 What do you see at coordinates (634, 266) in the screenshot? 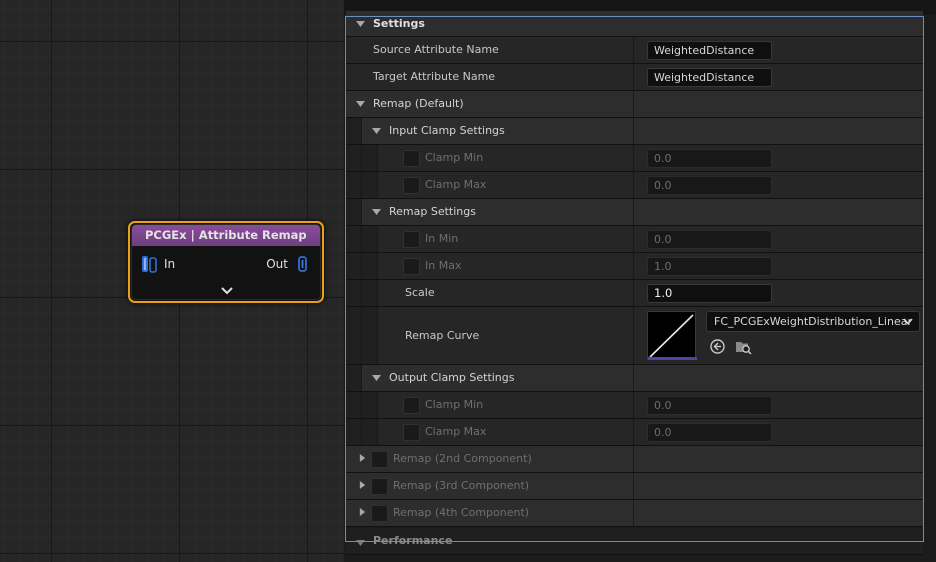
I see `row-in-max: In Max 1.0` at bounding box center [634, 266].